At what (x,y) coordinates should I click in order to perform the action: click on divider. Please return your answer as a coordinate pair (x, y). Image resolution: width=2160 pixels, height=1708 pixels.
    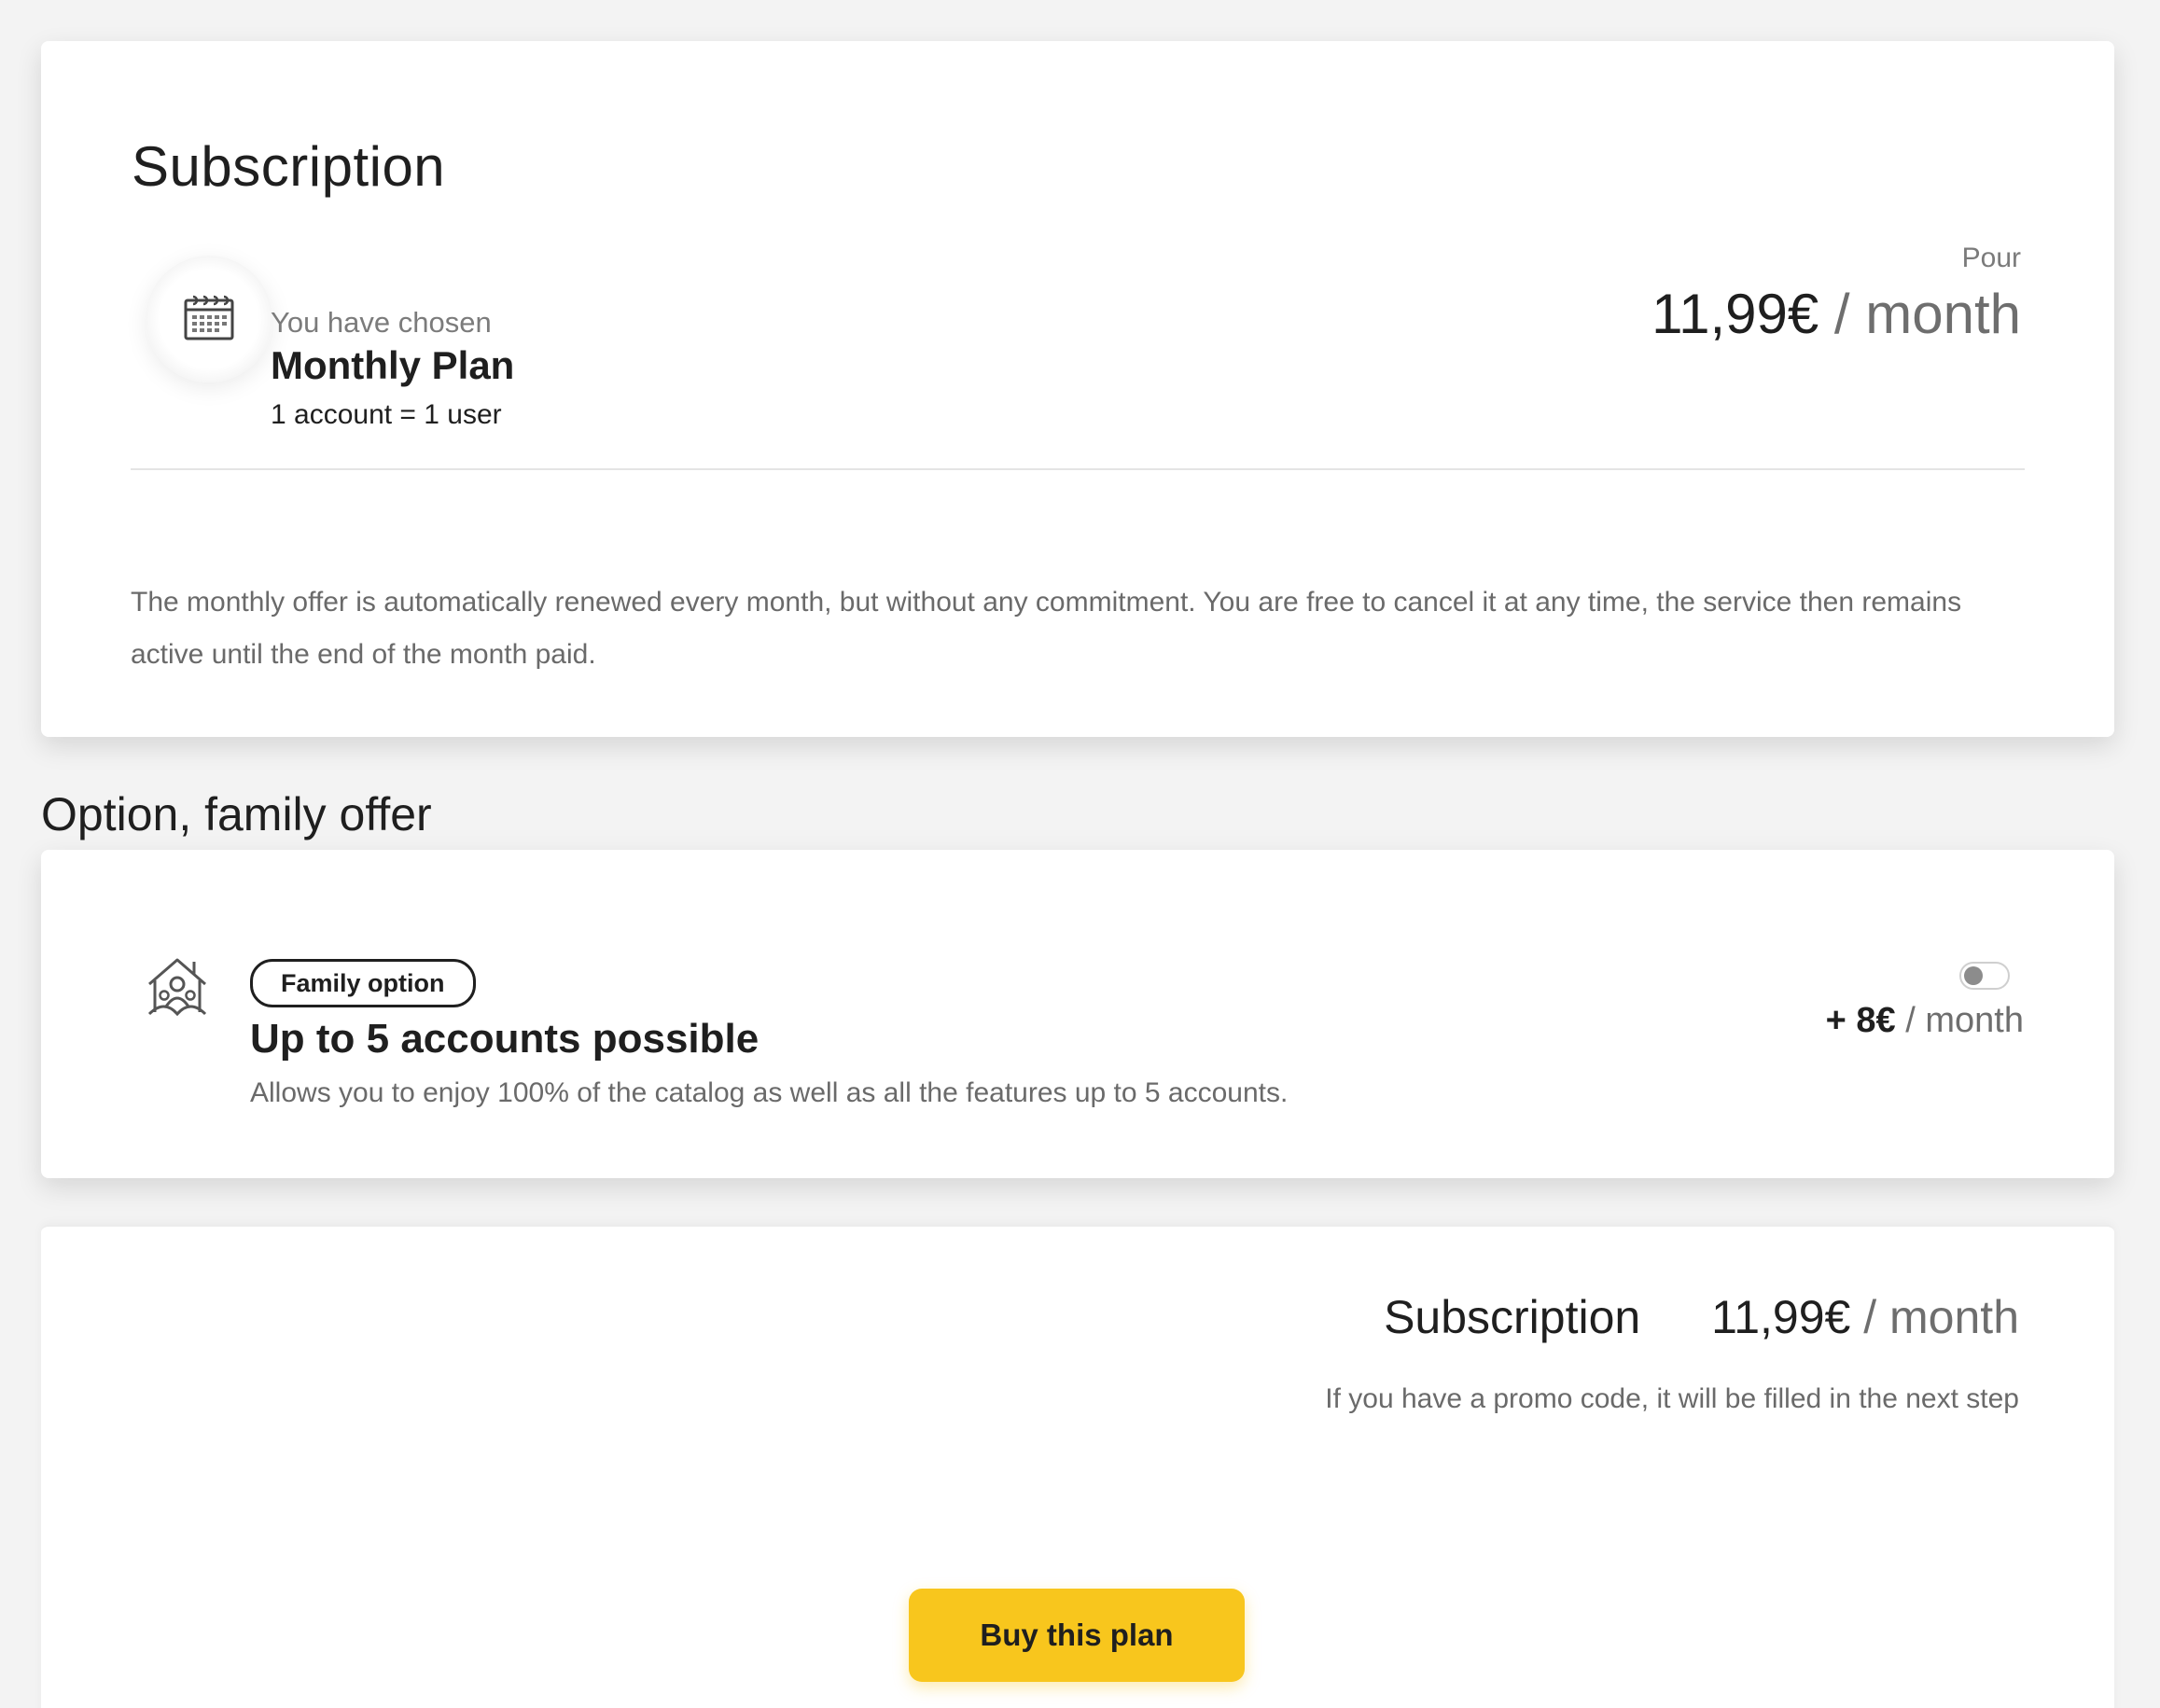
    Looking at the image, I should click on (1078, 469).